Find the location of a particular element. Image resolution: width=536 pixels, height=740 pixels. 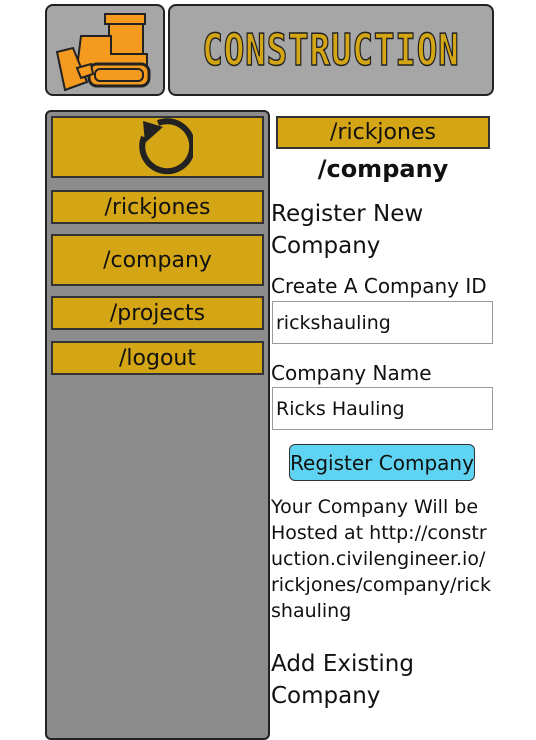

company-id-field is located at coordinates (382, 322).